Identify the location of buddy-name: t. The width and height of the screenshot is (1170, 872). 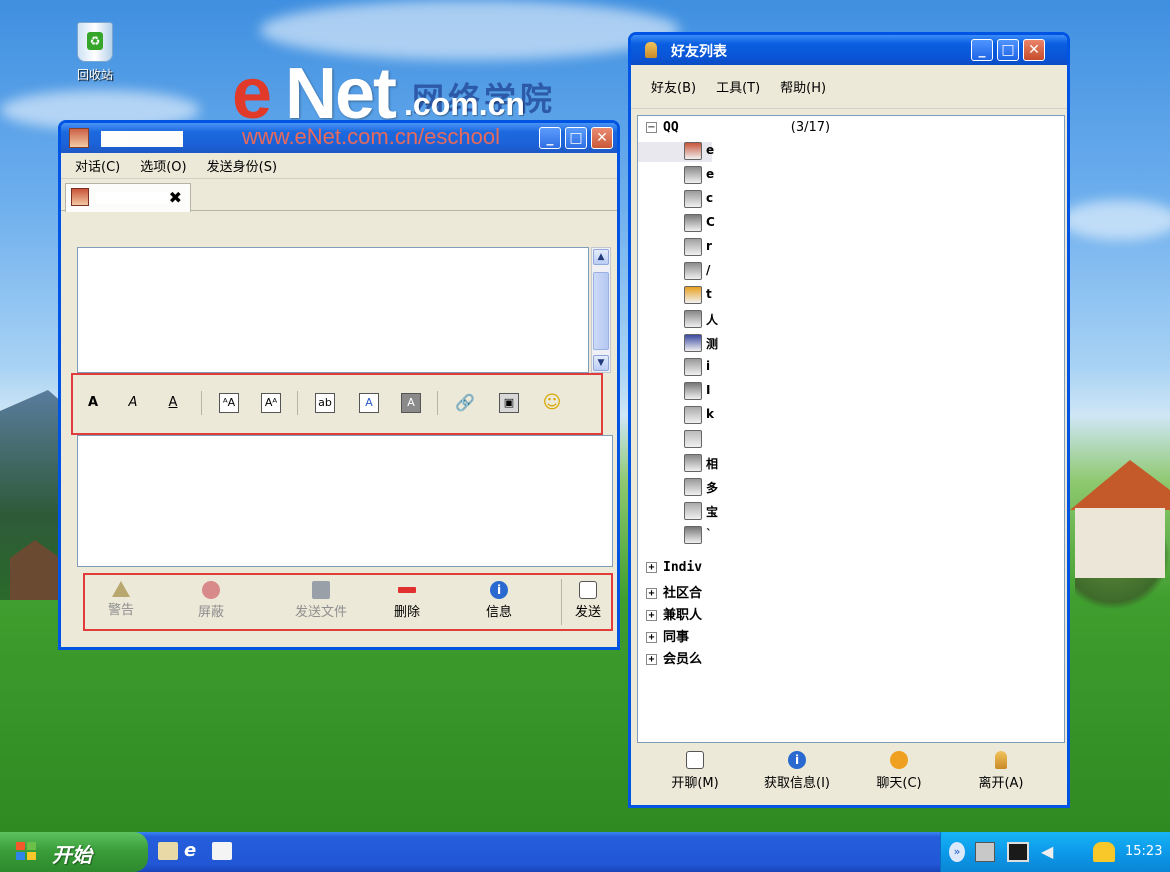
(709, 294).